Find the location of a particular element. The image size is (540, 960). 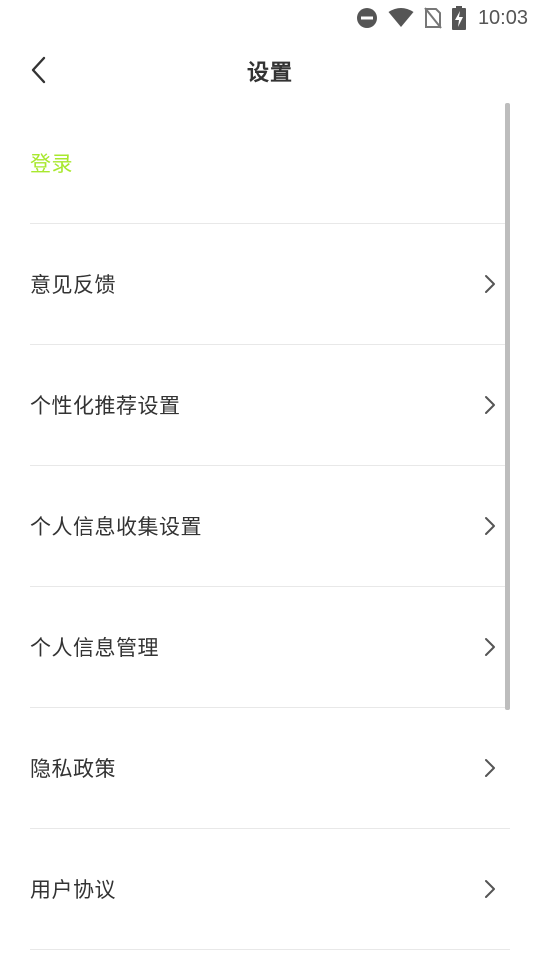

personal-info-management-label: 个人信息管理 is located at coordinates (94, 648).